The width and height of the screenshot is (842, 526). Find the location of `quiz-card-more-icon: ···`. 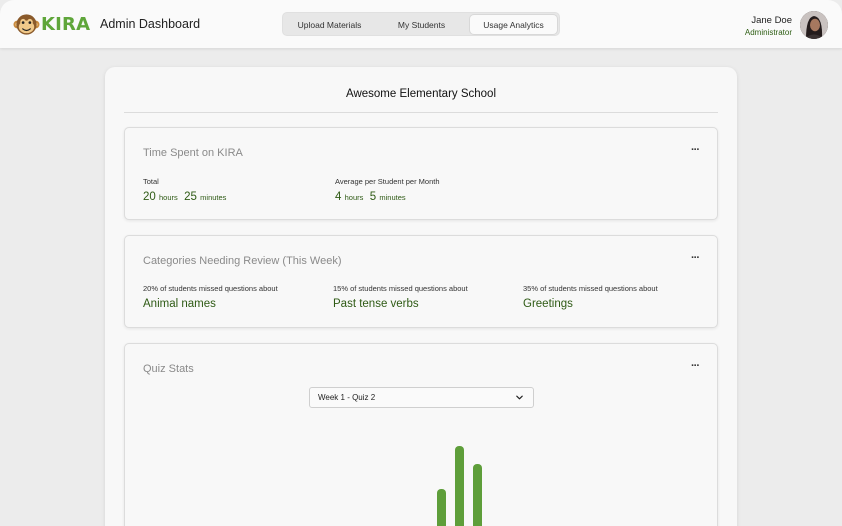

quiz-card-more-icon: ··· is located at coordinates (695, 366).